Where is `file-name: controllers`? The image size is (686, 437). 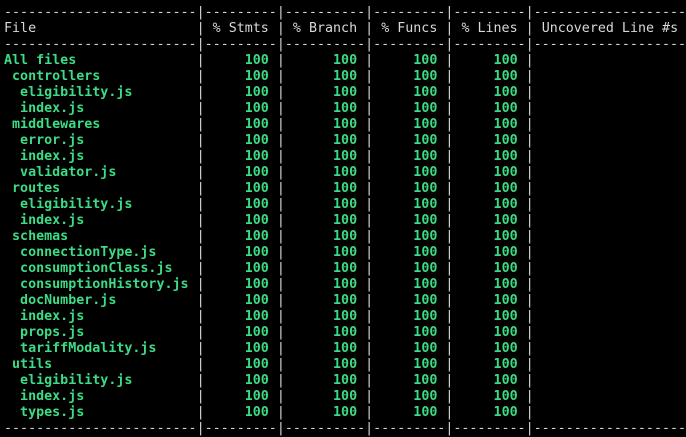
file-name: controllers is located at coordinates (52, 76).